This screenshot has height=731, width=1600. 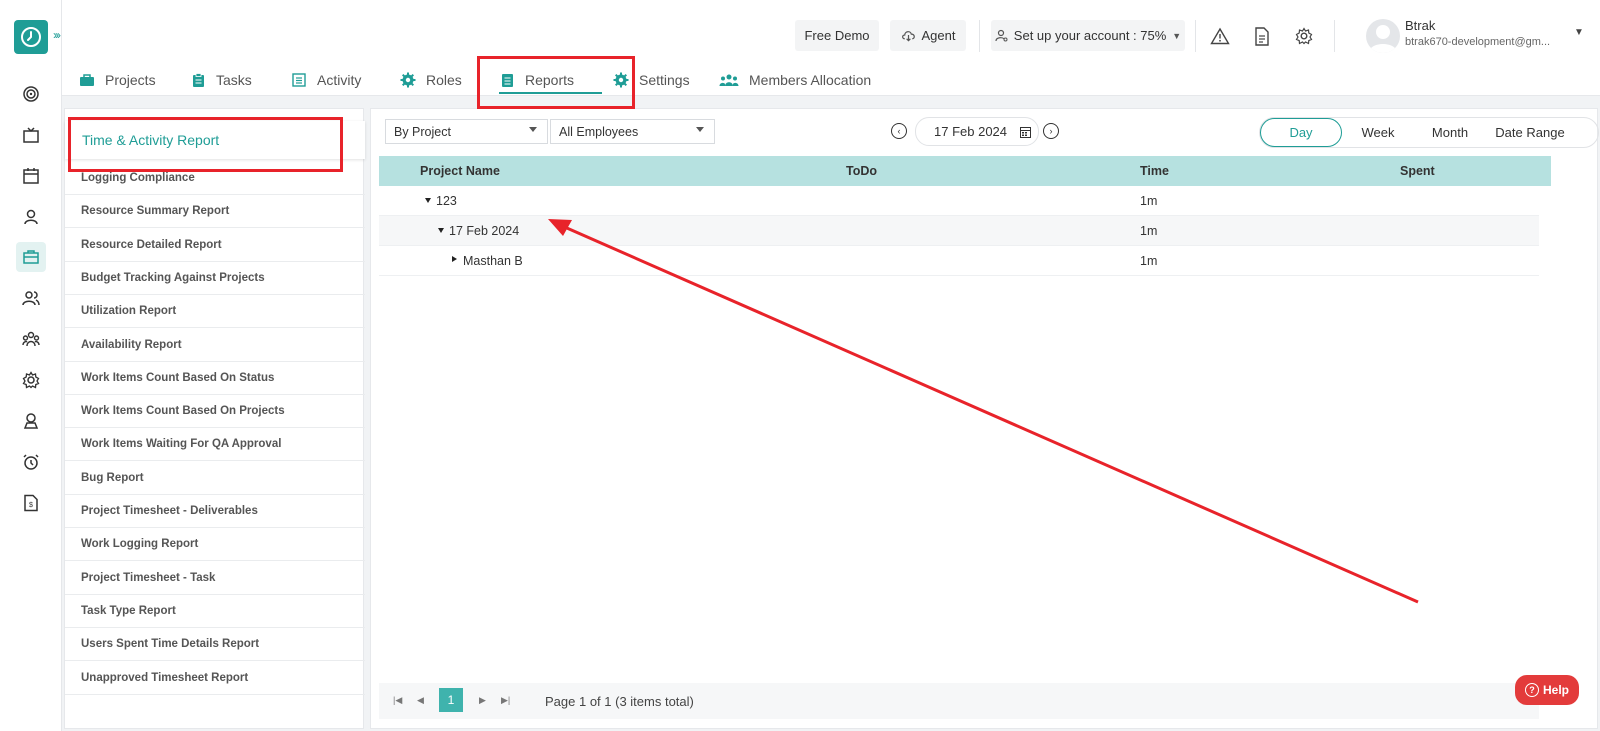 I want to click on divider, so click(x=1195, y=36).